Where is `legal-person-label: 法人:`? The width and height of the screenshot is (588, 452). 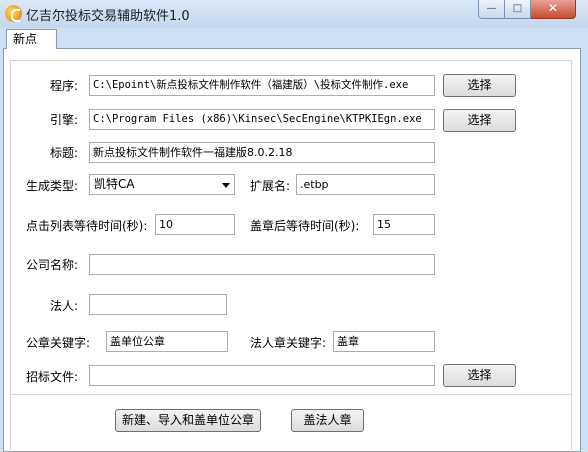
legal-person-label: 法人: is located at coordinates (64, 306).